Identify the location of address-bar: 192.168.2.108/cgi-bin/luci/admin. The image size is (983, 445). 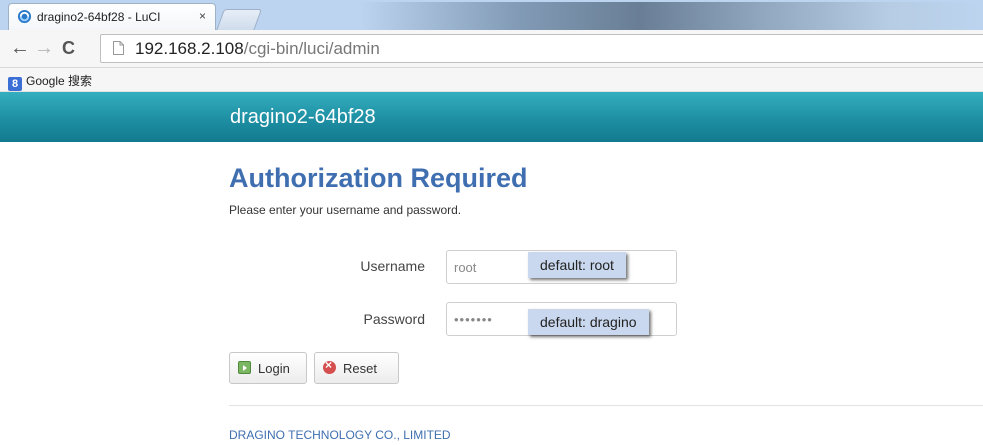
(541, 48).